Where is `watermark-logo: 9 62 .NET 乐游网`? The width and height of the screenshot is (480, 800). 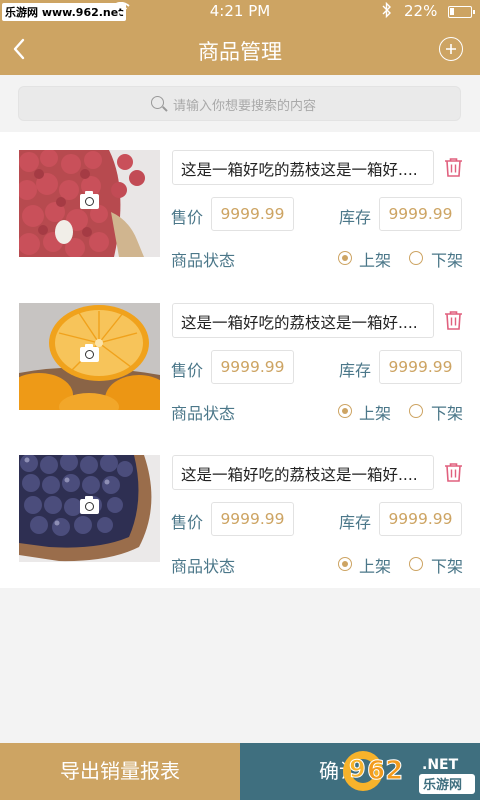 watermark-logo: 9 62 .NET 乐游网 is located at coordinates (407, 772).